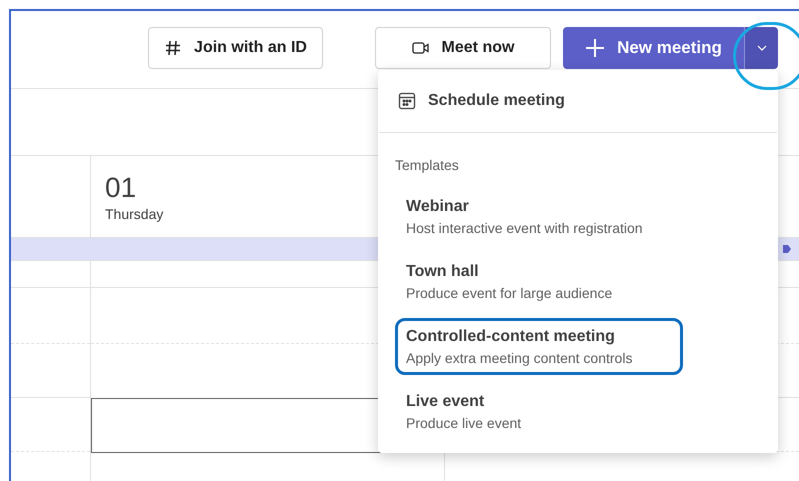  What do you see at coordinates (539, 216) in the screenshot?
I see `template-item: Webinar Host interactive event with registration` at bounding box center [539, 216].